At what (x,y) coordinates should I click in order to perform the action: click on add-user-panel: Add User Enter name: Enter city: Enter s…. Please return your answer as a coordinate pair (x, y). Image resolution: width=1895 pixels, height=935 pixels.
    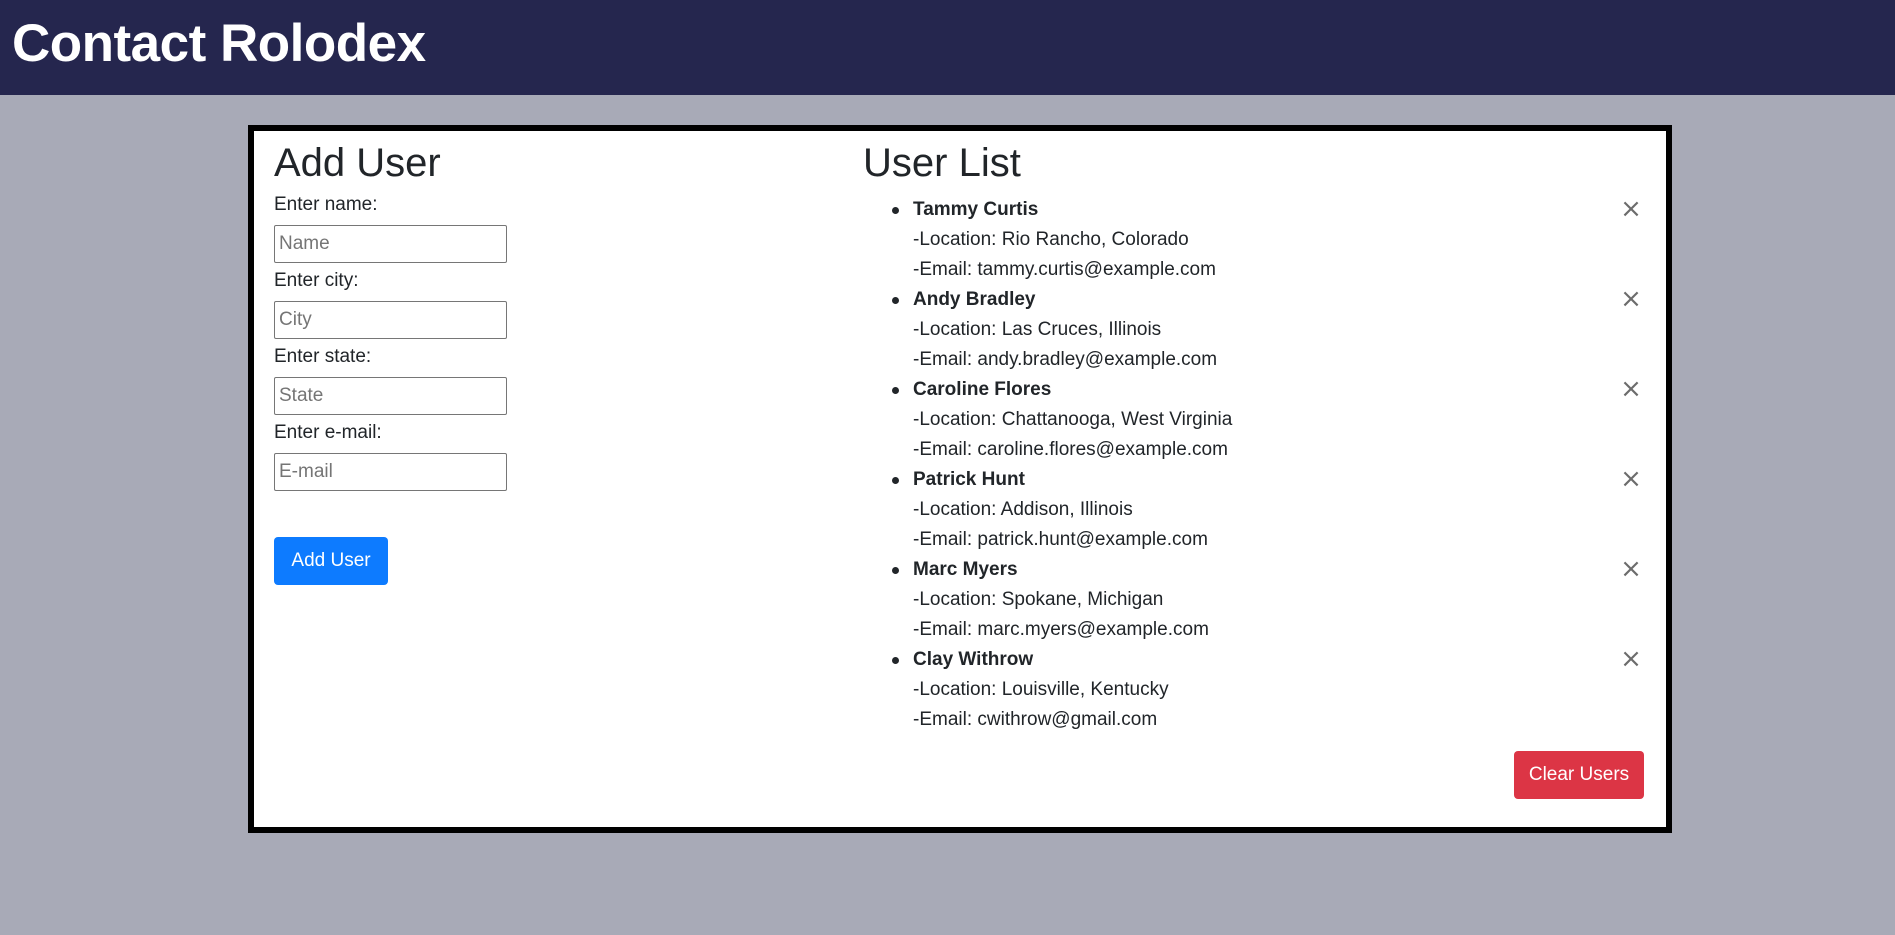
    Looking at the image, I should click on (554, 362).